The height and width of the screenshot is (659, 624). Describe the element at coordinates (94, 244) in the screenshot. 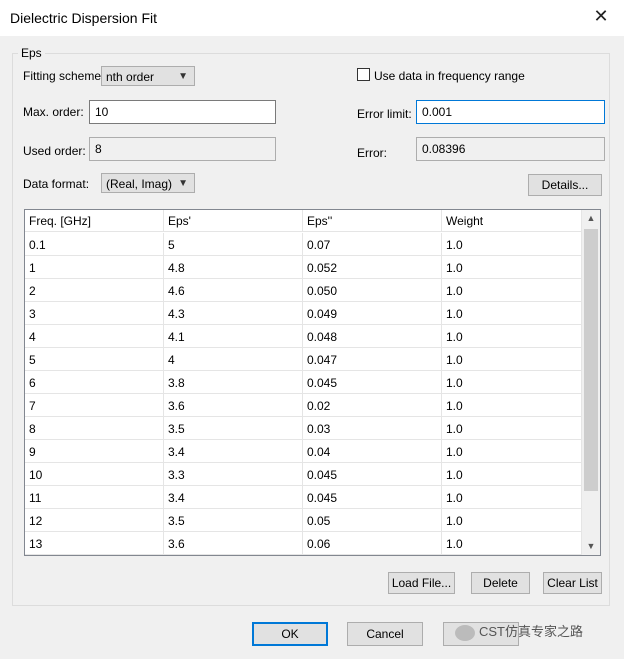

I see `table-cell: 0.1` at that location.